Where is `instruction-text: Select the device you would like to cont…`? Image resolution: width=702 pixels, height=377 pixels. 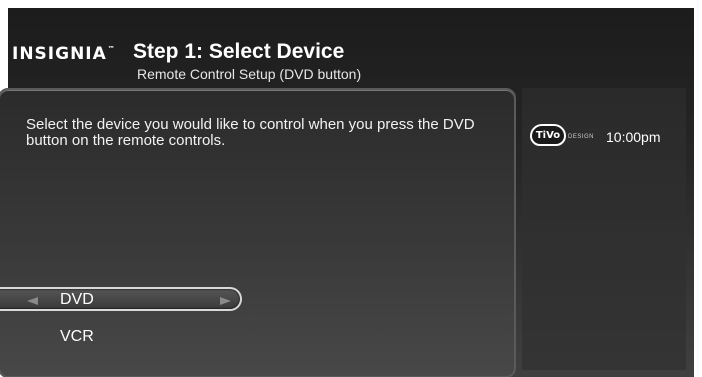
instruction-text: Select the device you would like to cont… is located at coordinates (250, 132).